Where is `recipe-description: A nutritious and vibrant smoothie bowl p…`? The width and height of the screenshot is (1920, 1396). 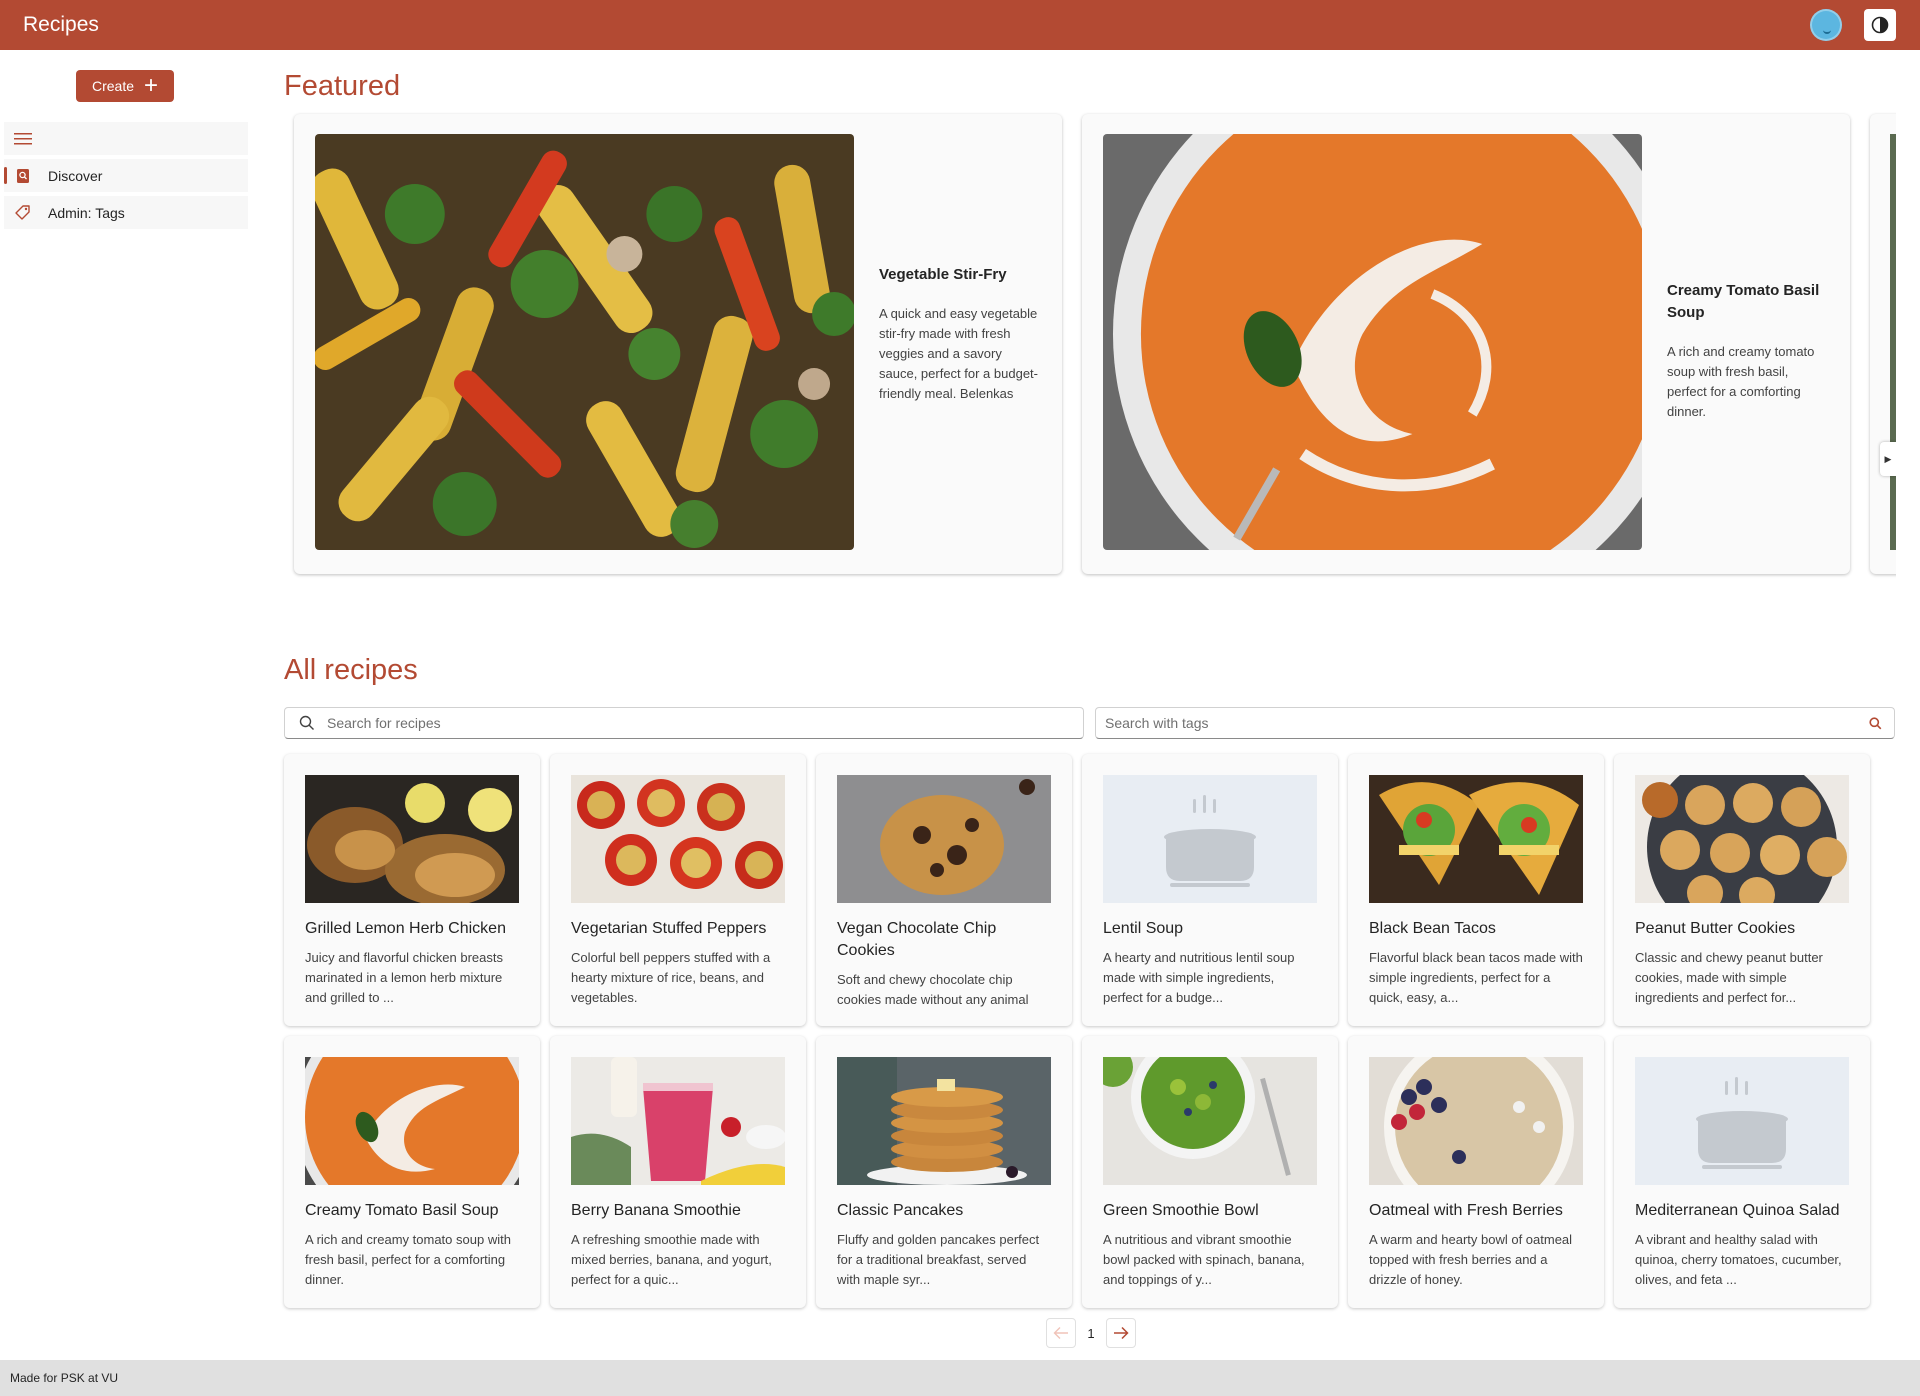 recipe-description: A nutritious and vibrant smoothie bowl p… is located at coordinates (1204, 1259).